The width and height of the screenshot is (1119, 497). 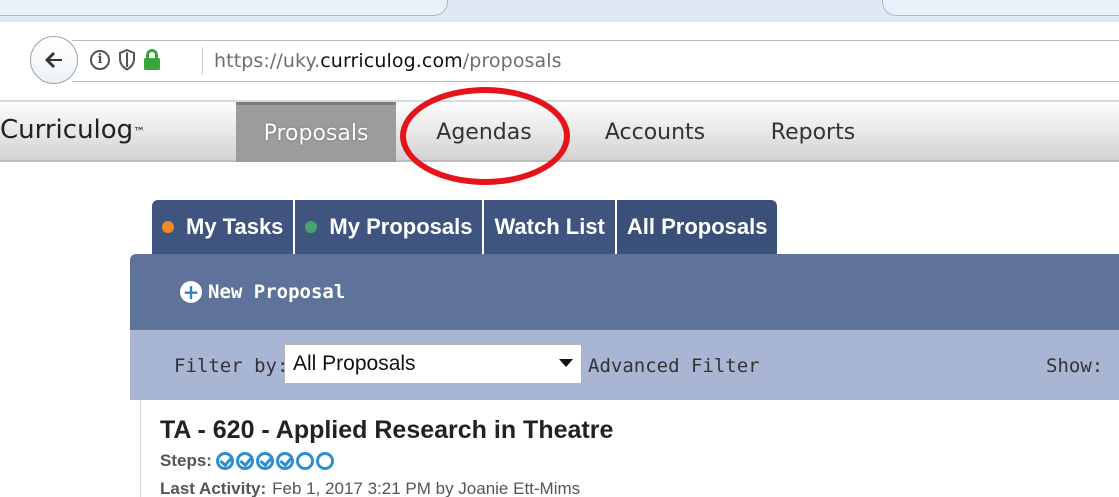 I want to click on advanced-filter-link: Advanced Filter, so click(x=674, y=366).